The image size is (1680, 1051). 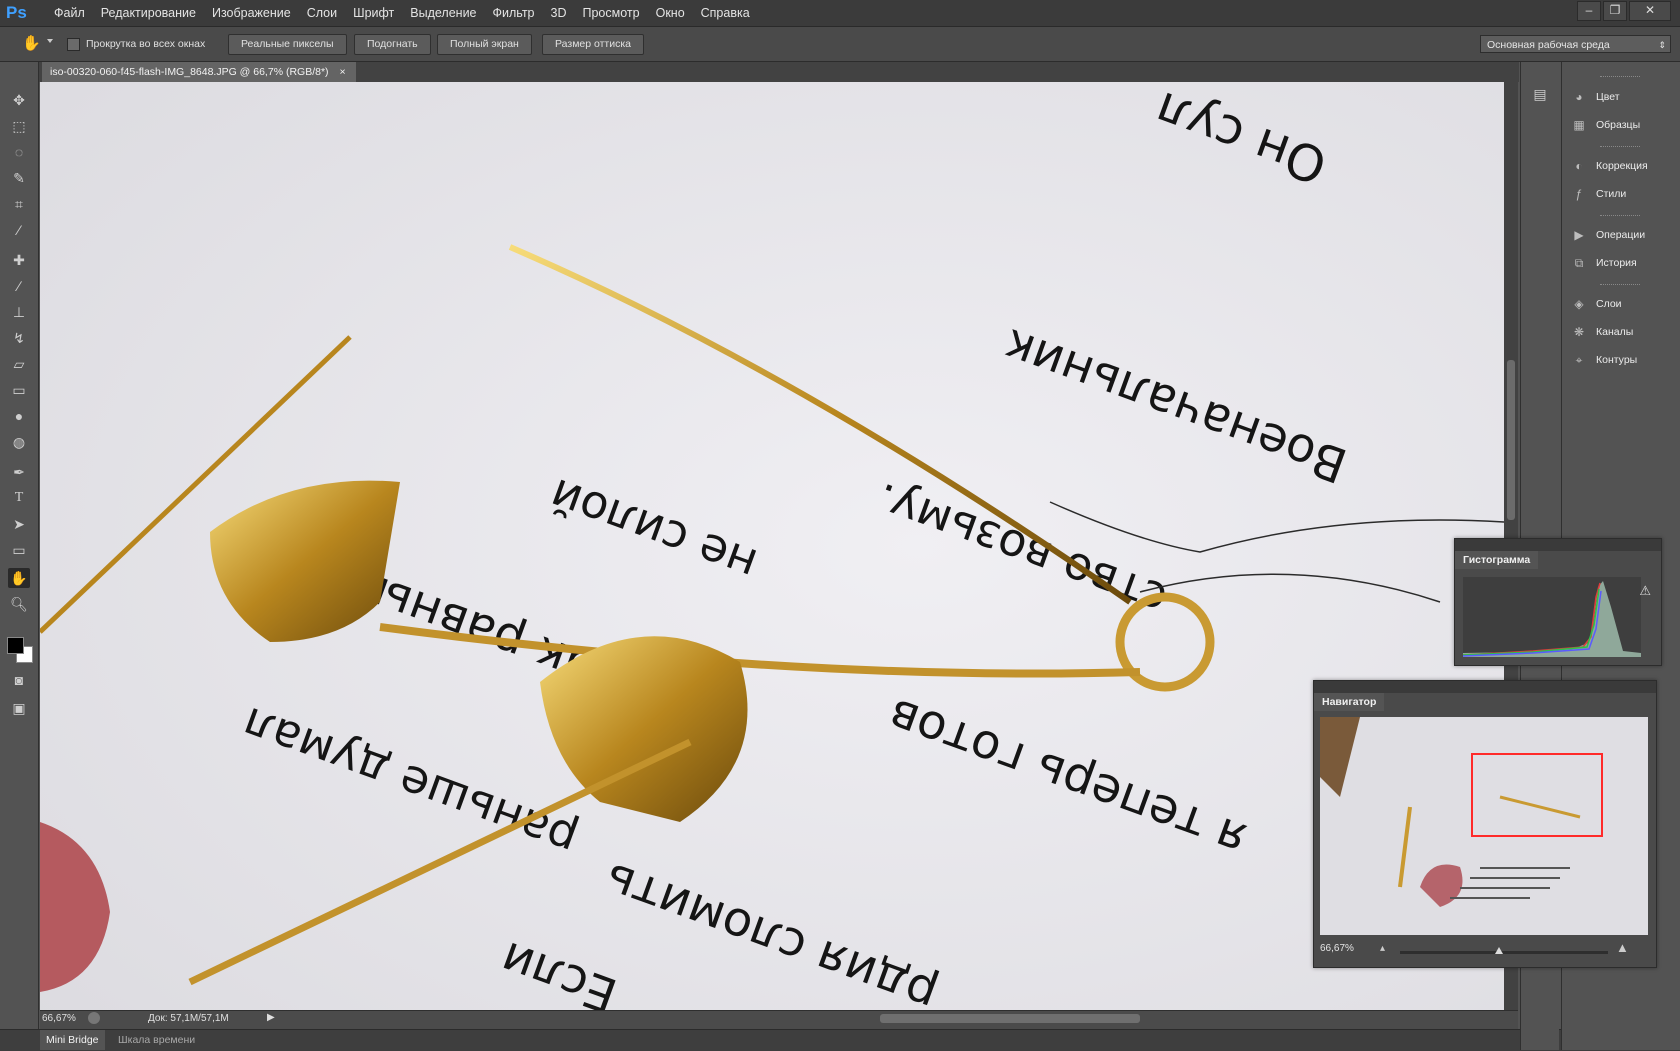 What do you see at coordinates (19, 100) in the screenshot?
I see `move-tool-icon: ✥` at bounding box center [19, 100].